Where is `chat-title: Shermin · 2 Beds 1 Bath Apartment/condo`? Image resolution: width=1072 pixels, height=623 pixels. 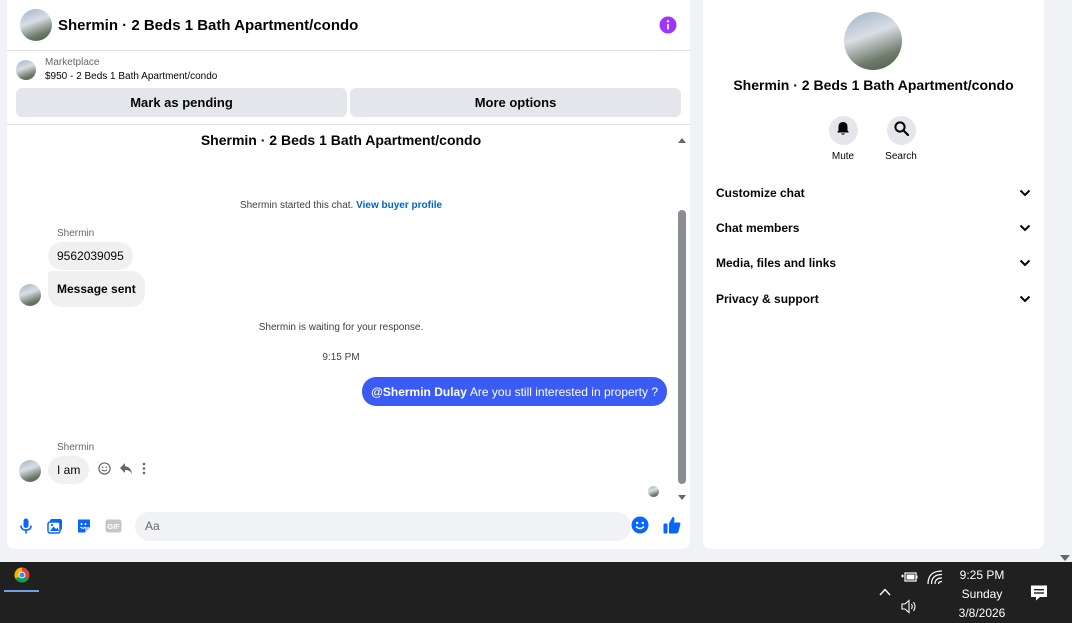 chat-title: Shermin · 2 Beds 1 Bath Apartment/condo is located at coordinates (358, 25).